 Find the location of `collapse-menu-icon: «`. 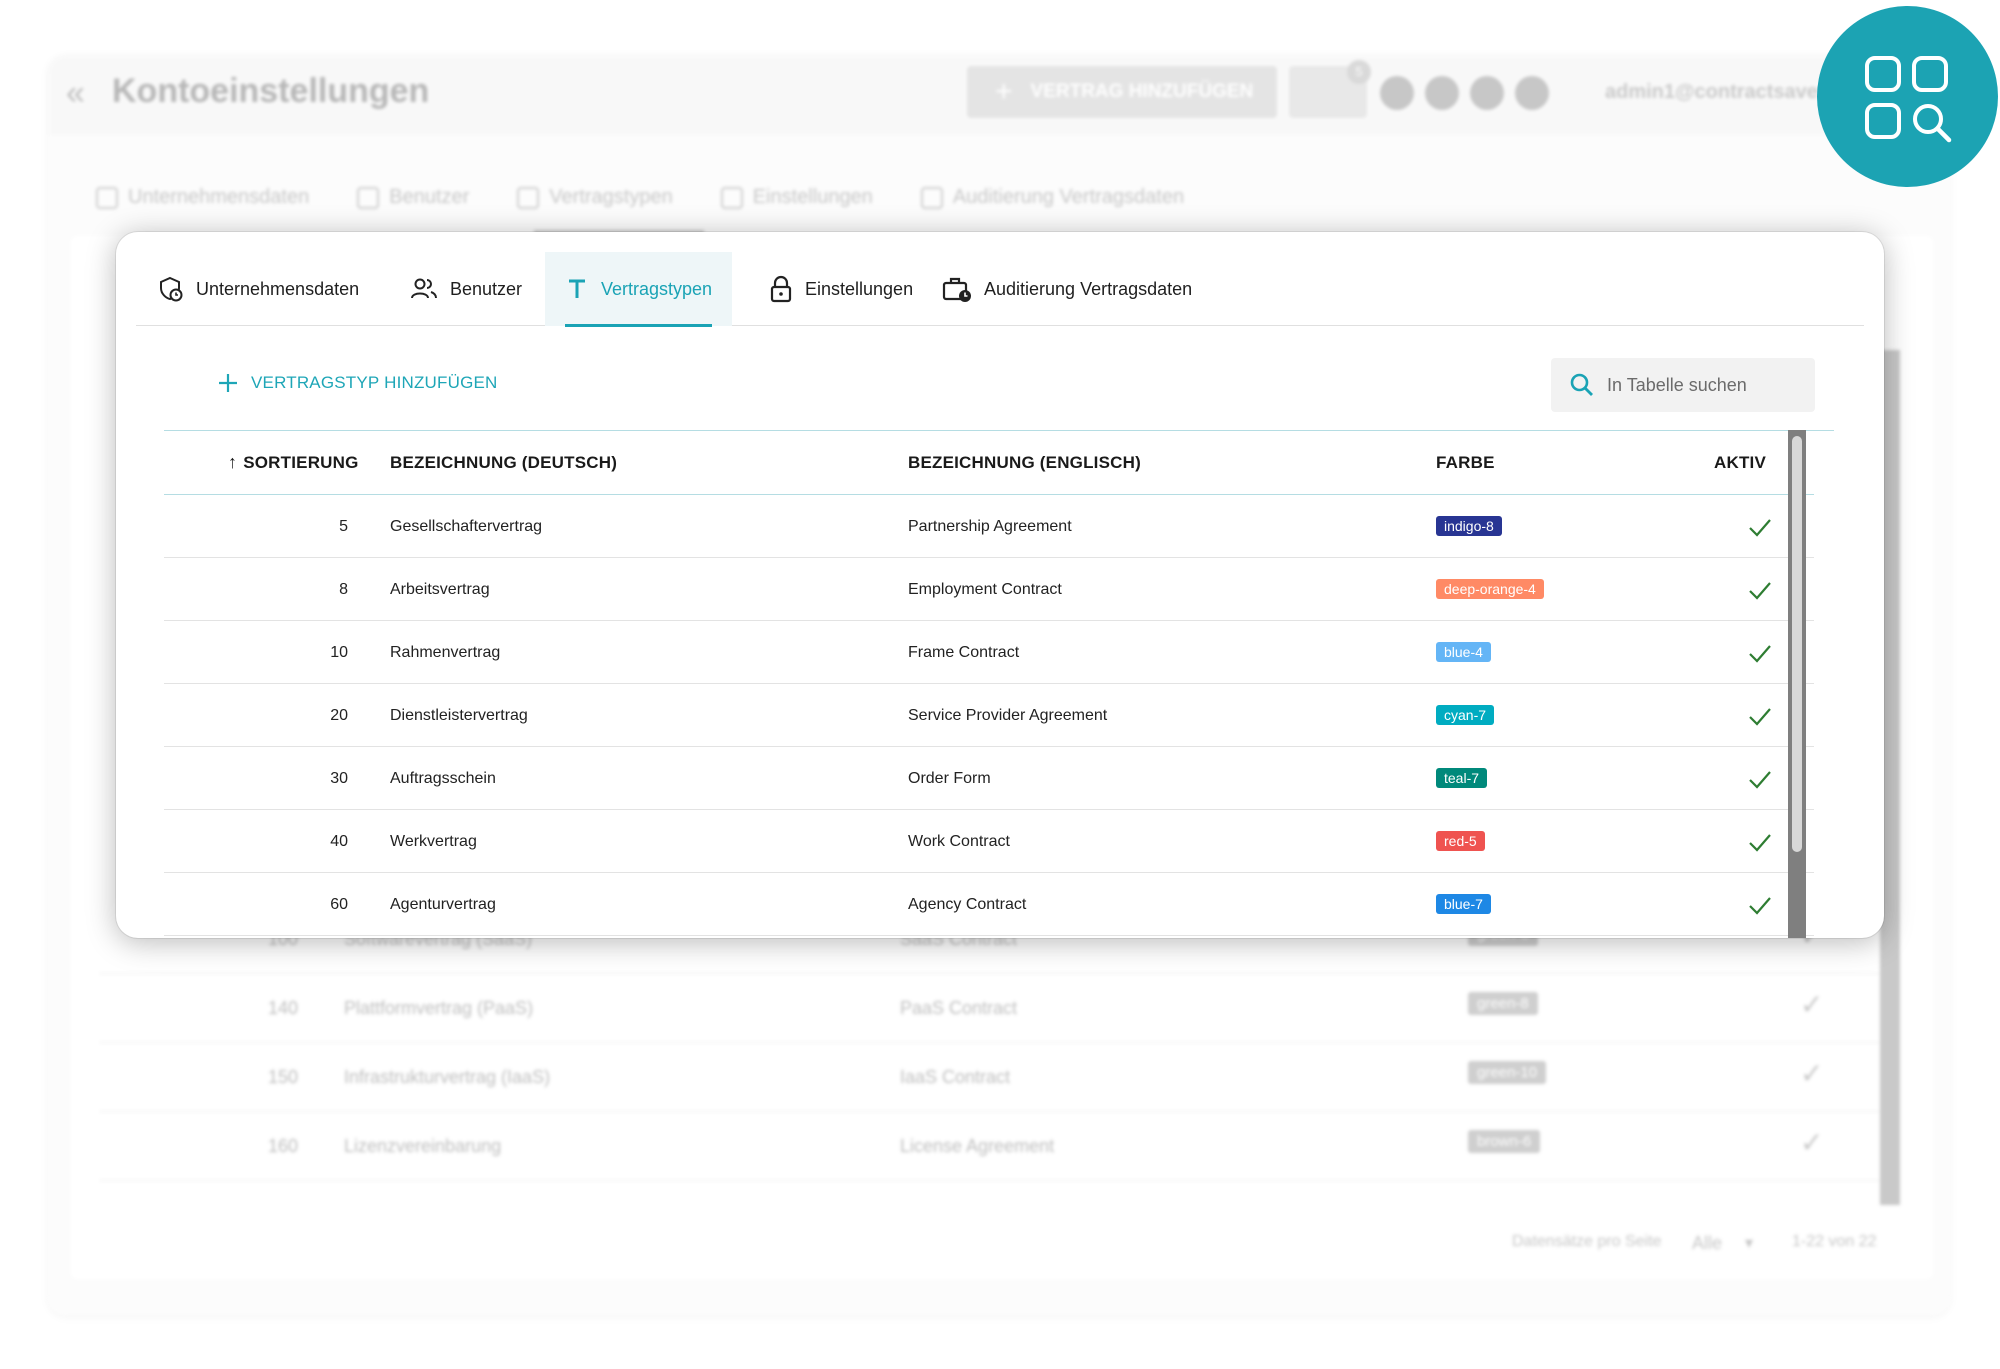

collapse-menu-icon: « is located at coordinates (75, 93).